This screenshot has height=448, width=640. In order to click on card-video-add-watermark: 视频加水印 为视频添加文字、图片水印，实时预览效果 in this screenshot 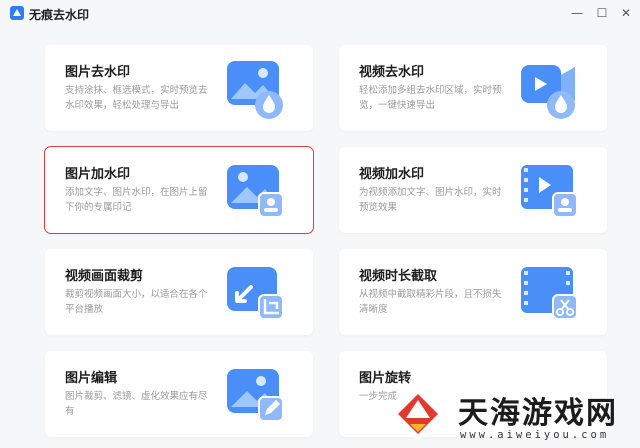, I will do `click(473, 190)`.